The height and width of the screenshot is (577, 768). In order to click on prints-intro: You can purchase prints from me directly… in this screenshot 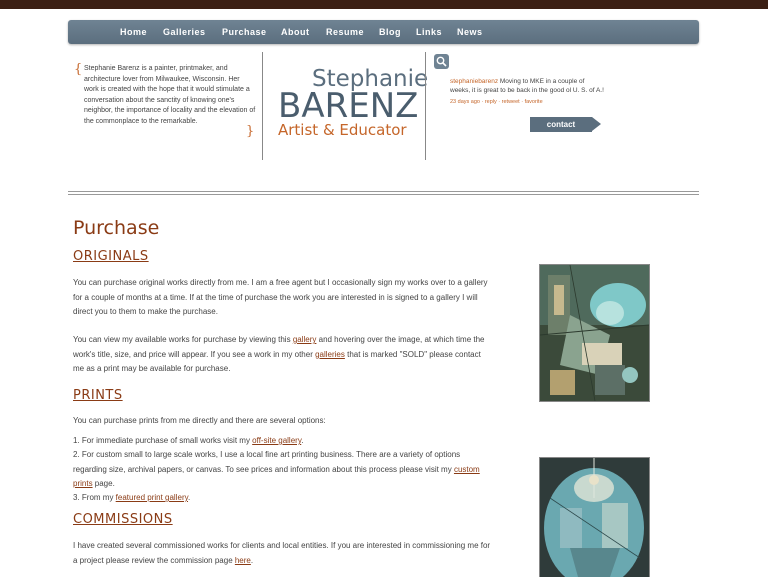, I will do `click(199, 420)`.